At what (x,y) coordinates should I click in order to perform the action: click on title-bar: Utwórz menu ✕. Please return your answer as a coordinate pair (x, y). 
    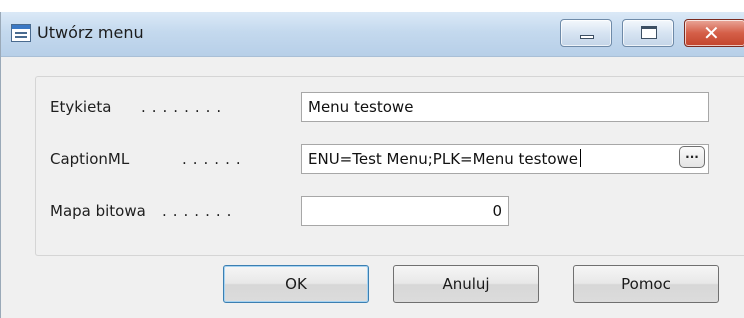
    Looking at the image, I should click on (372, 34).